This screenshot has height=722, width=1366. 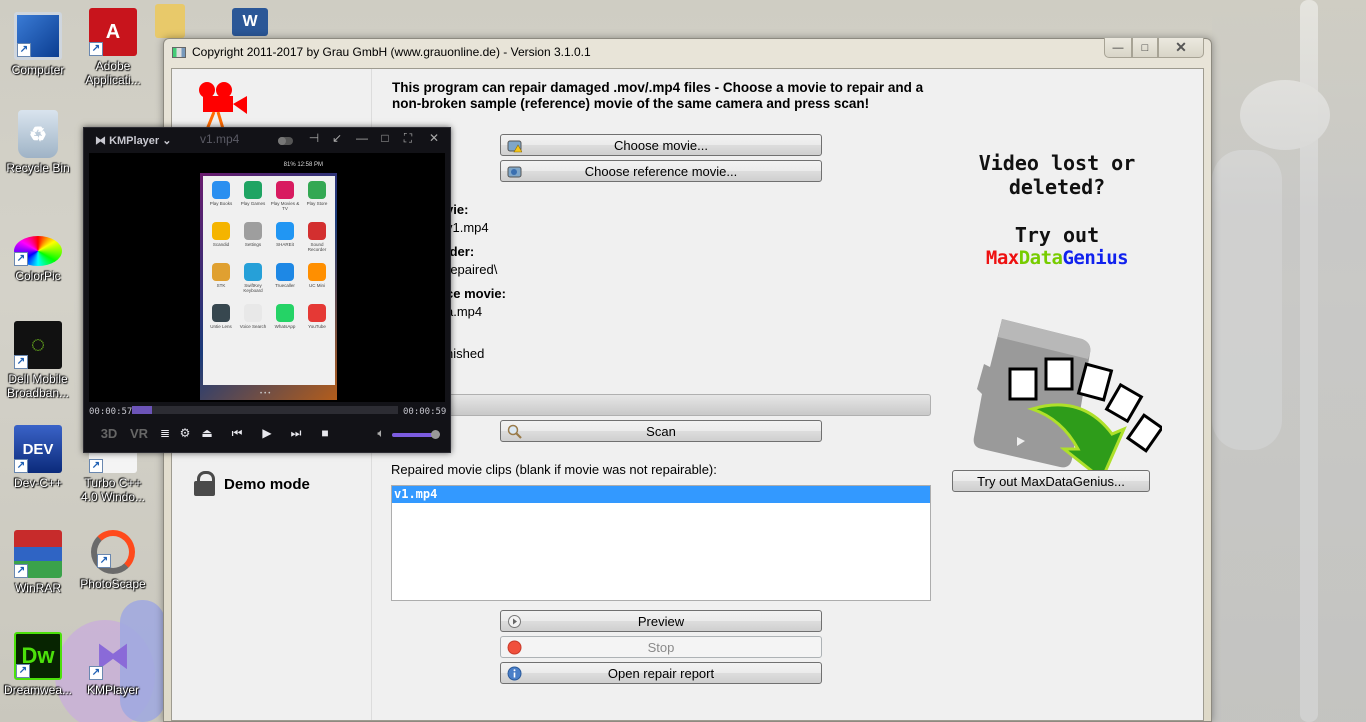 I want to click on lock-icon, so click(x=205, y=484).